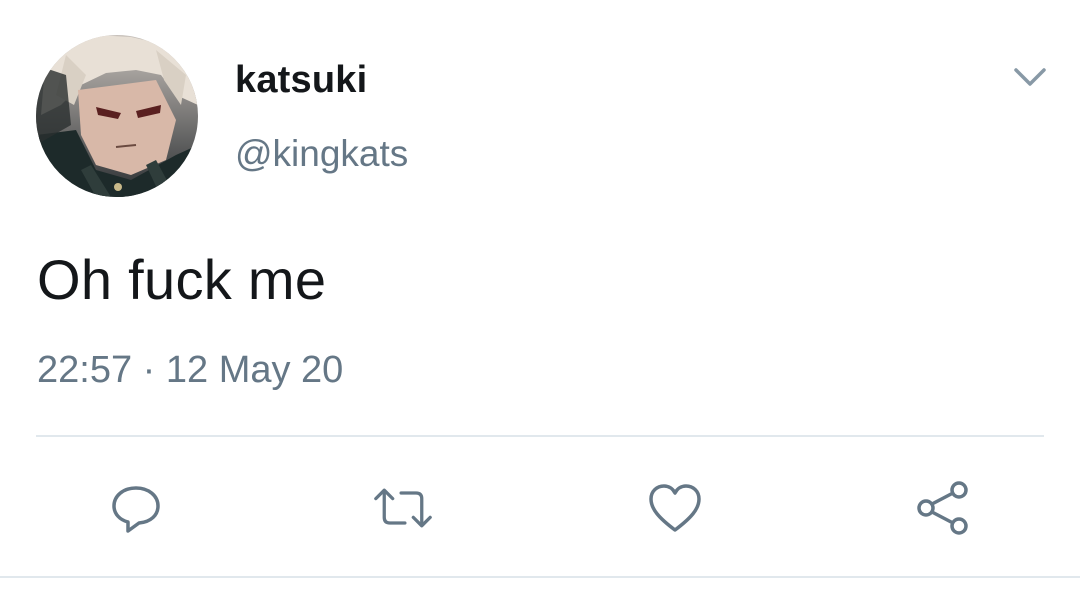  I want to click on avatar-image, so click(117, 116).